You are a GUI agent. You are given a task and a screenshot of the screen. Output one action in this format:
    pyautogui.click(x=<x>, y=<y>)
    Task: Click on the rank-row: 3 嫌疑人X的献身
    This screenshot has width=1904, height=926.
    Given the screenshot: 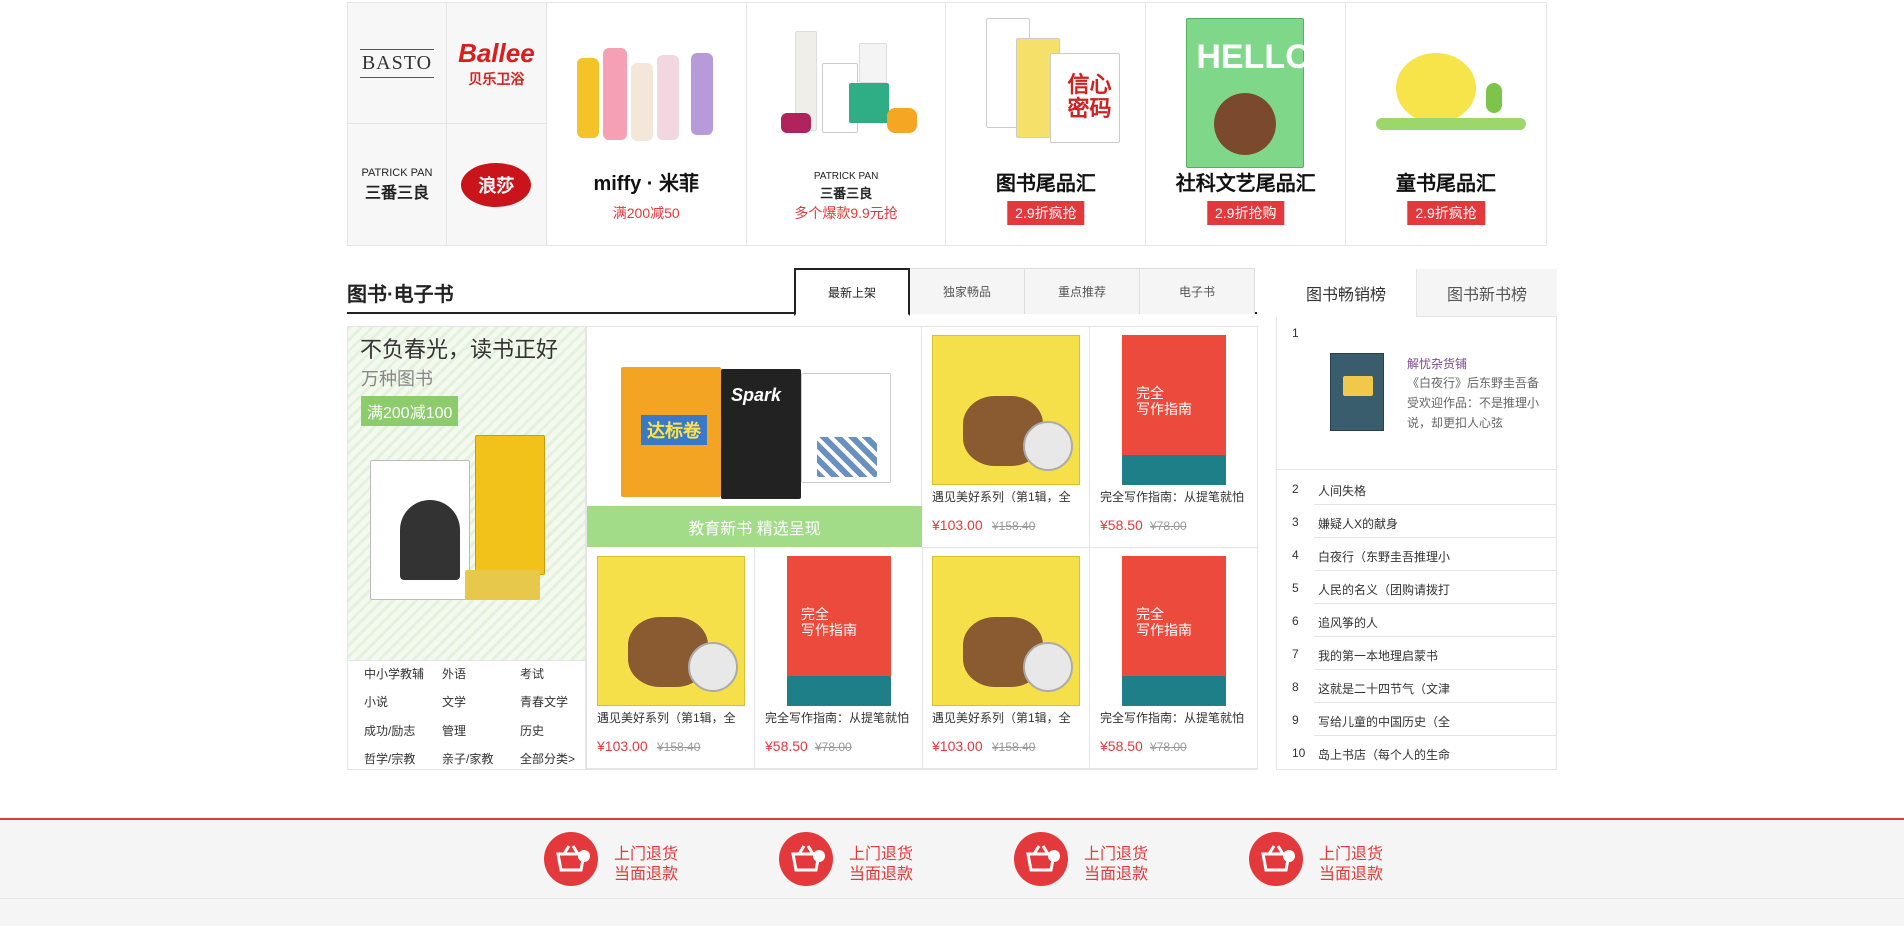 What is the action you would take?
    pyautogui.click(x=1423, y=521)
    